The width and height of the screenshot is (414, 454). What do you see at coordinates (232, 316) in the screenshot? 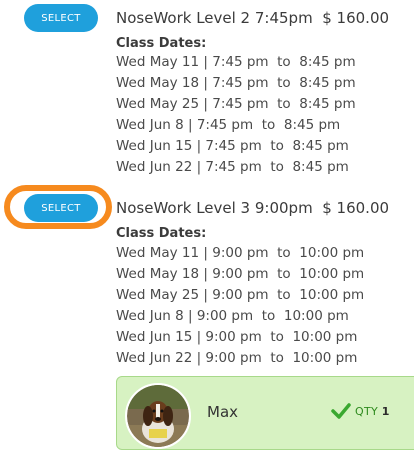
I see `class-date: Wed Jun 8 | 9:00 pm to 10:00 pm` at bounding box center [232, 316].